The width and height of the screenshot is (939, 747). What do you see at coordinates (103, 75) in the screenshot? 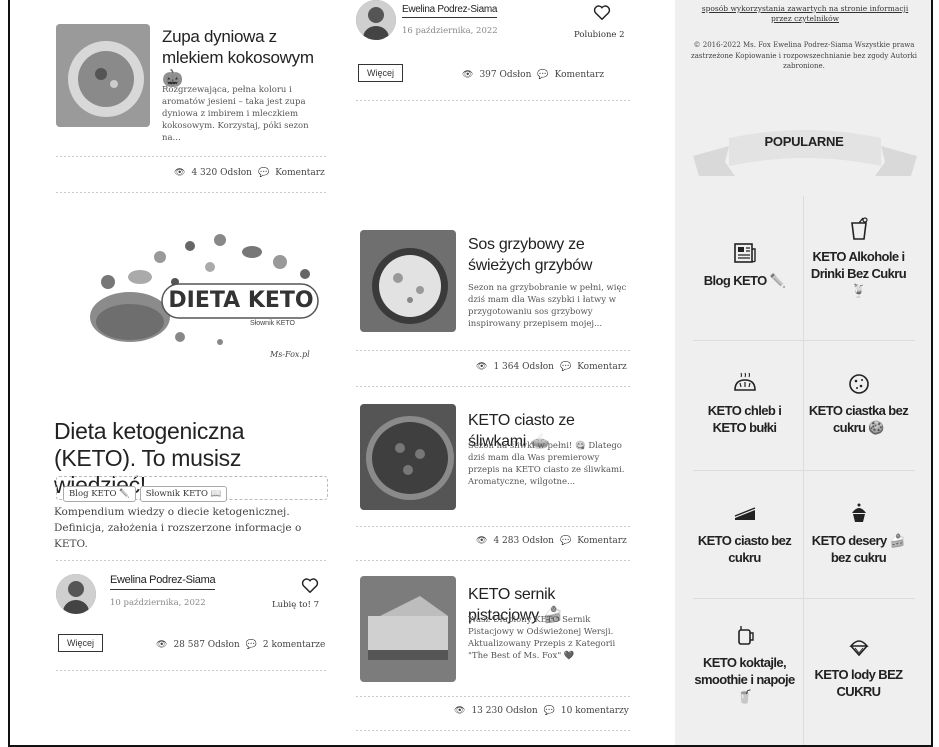
I see `pumpkin-soup-image` at bounding box center [103, 75].